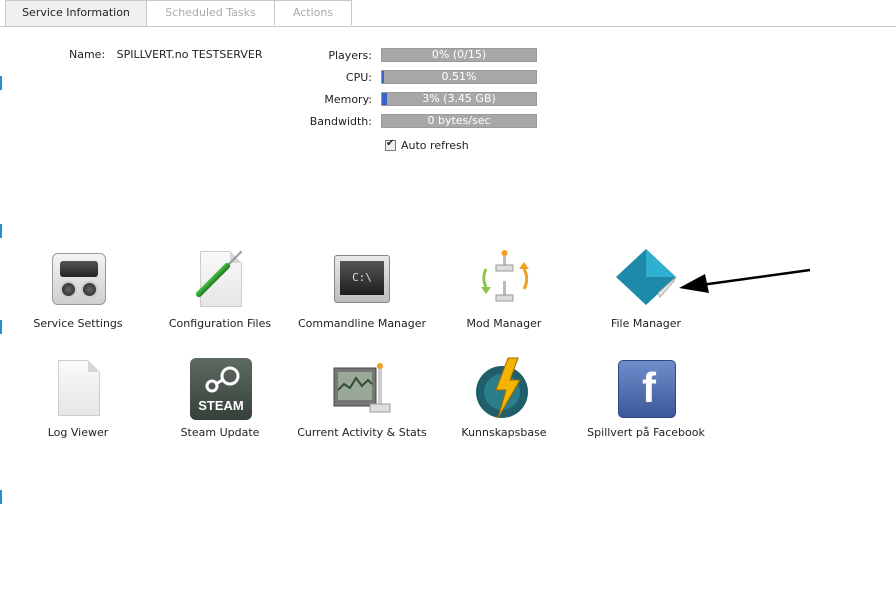  Describe the element at coordinates (189, 54) in the screenshot. I see `service-name-value: SPILLVERT.no TESTSERVER` at that location.